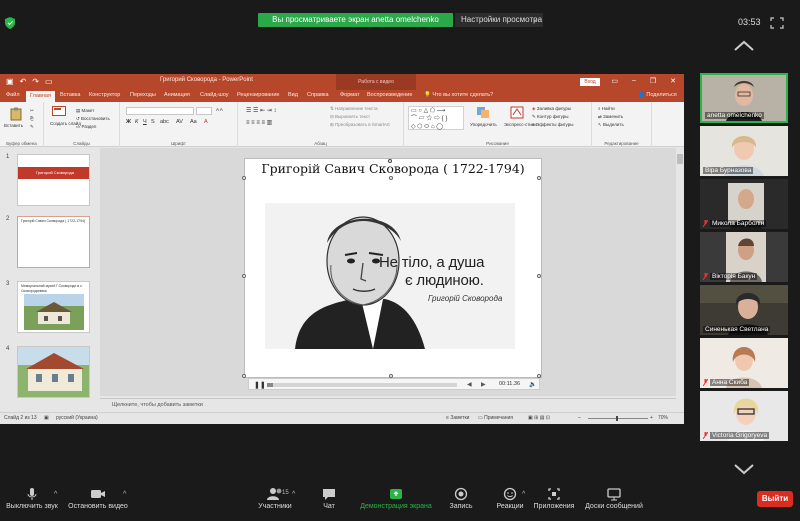 The image size is (800, 521). Describe the element at coordinates (86, 127) in the screenshot. I see `section-button: ▭ Раздел` at that location.